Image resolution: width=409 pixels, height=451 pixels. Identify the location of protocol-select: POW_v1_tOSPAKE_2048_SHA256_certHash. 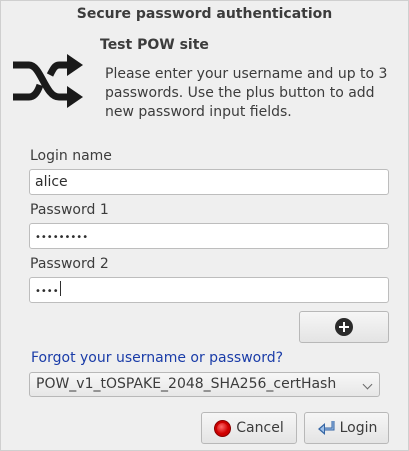
(204, 384).